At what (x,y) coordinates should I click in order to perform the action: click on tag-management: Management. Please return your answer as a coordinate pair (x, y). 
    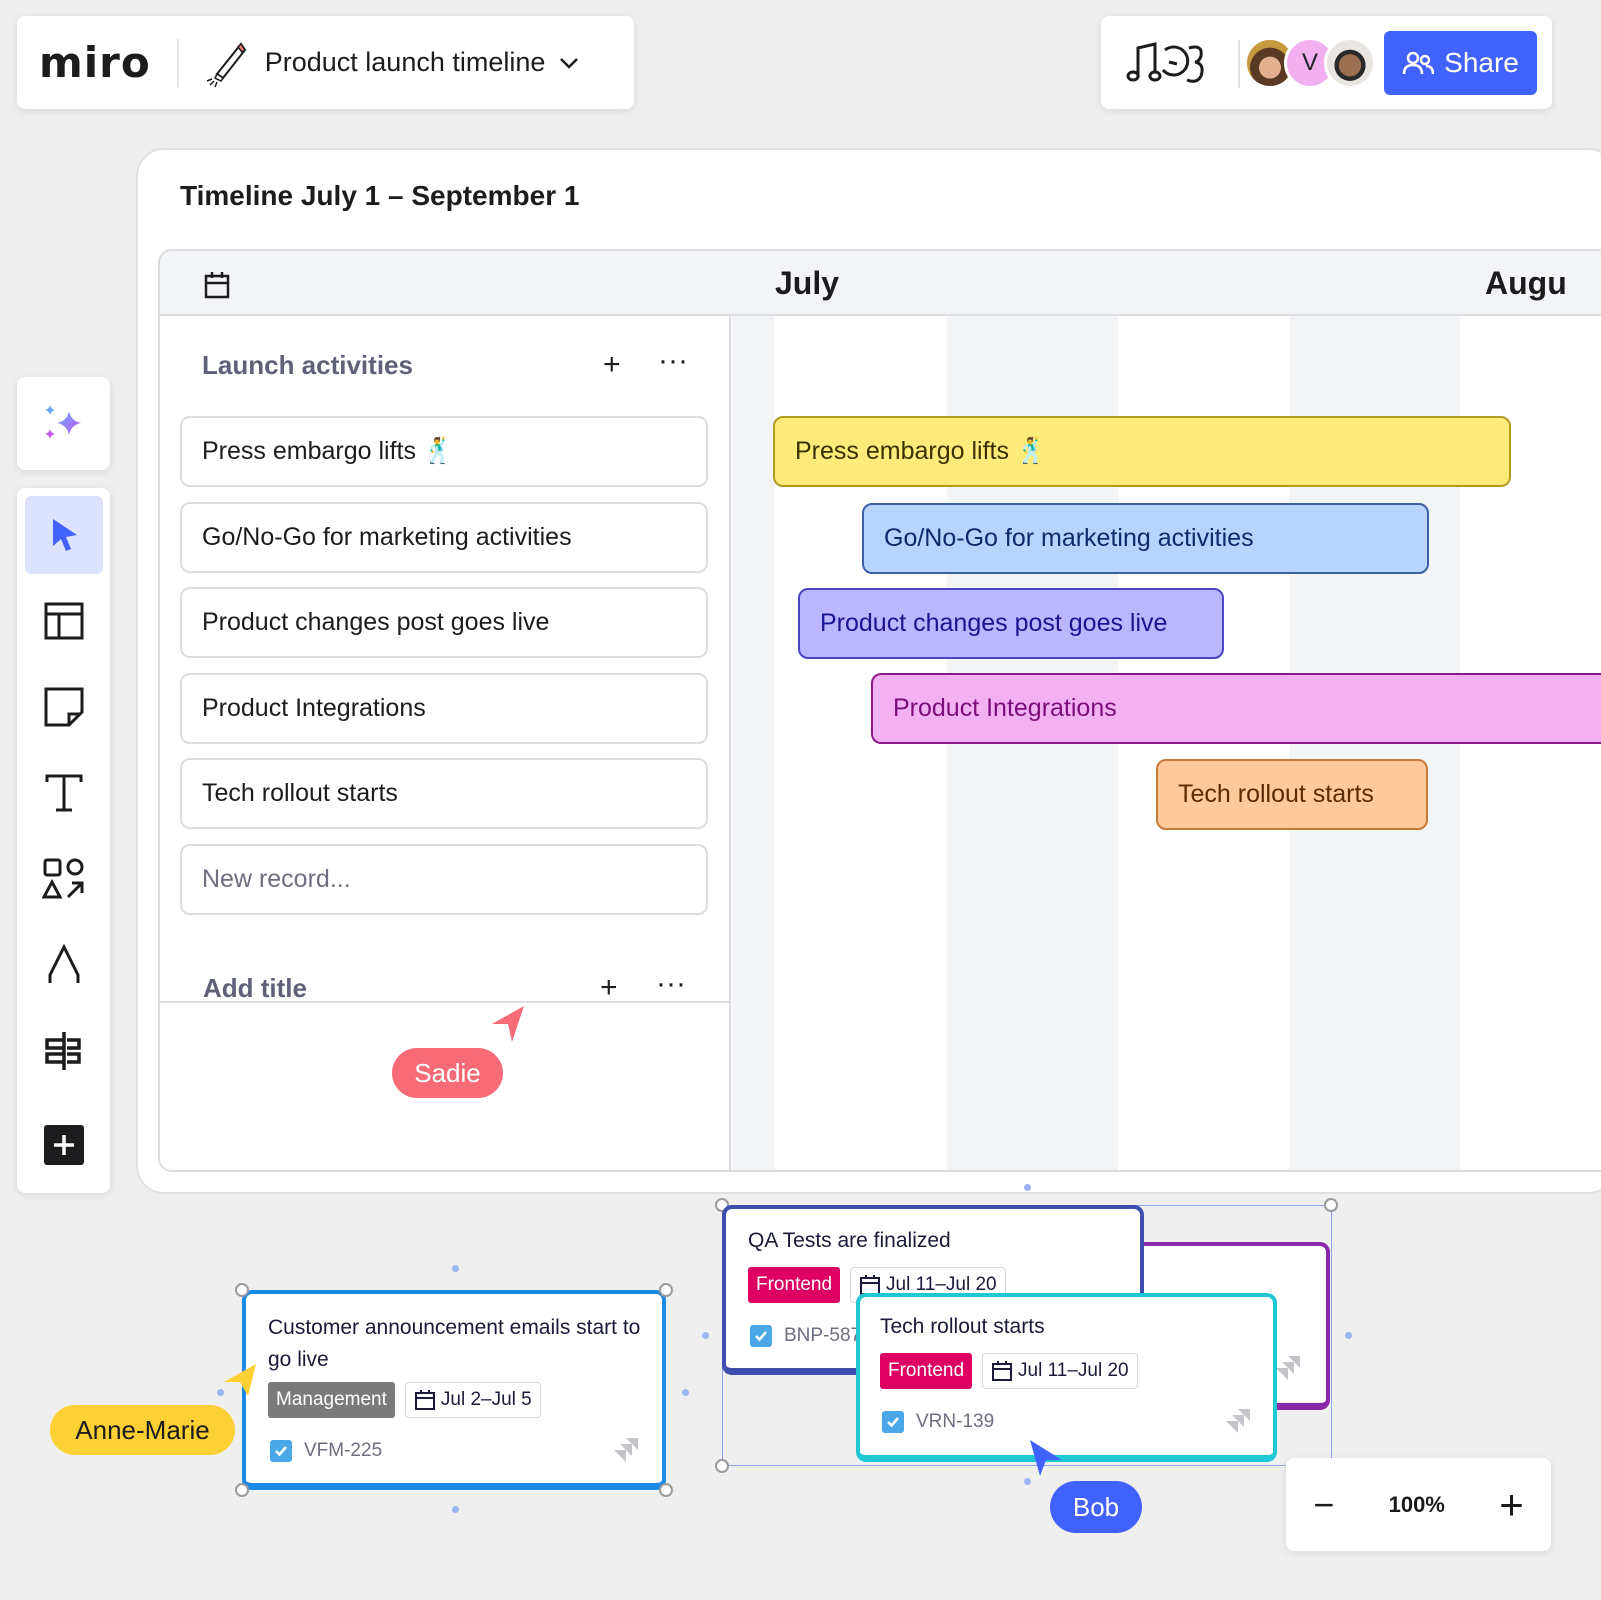
    Looking at the image, I should click on (331, 1400).